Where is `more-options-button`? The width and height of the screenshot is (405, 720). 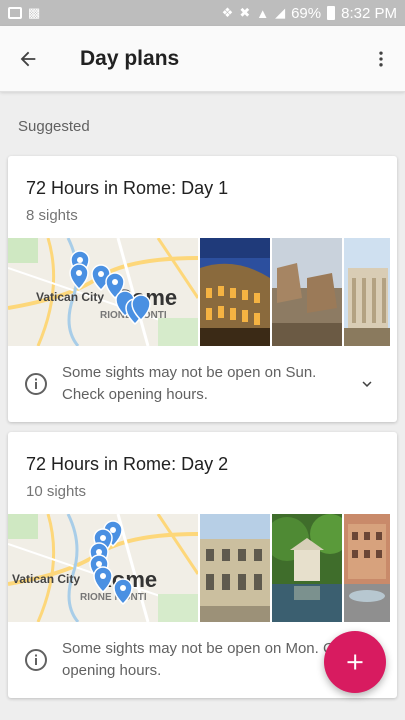
more-options-button is located at coordinates (381, 59).